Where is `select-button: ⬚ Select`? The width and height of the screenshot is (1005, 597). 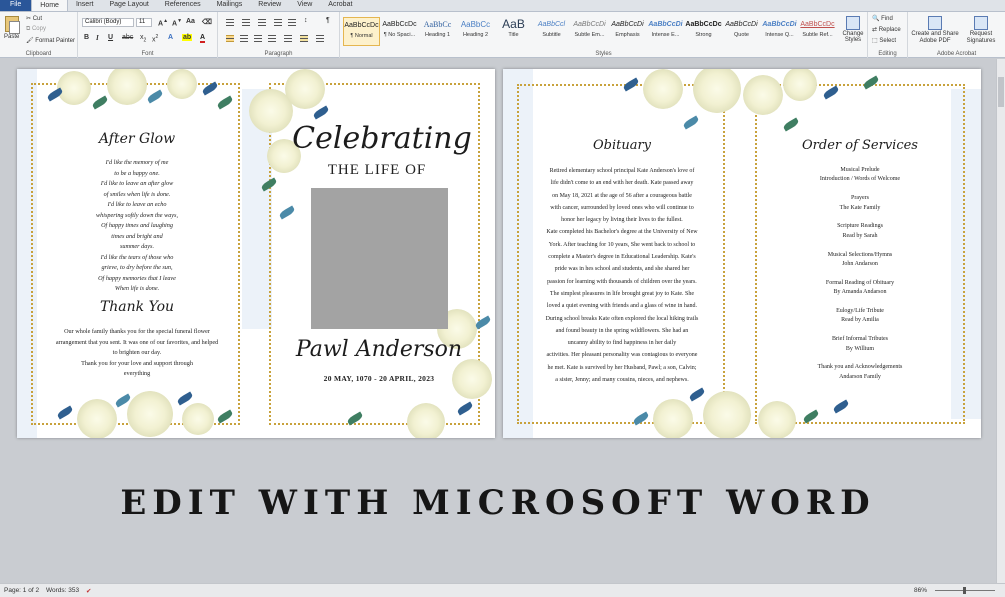
select-button: ⬚ Select is located at coordinates (884, 40).